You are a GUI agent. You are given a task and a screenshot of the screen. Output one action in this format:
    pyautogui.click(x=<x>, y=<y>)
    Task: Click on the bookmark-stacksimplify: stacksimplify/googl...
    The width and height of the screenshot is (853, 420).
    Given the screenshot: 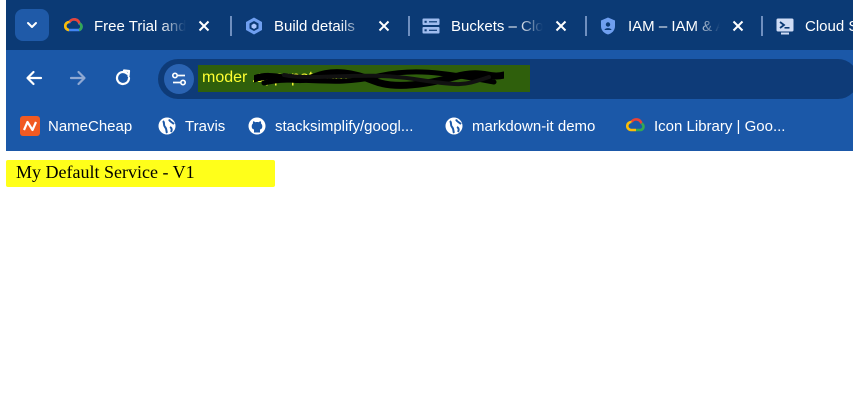 What is the action you would take?
    pyautogui.click(x=330, y=126)
    